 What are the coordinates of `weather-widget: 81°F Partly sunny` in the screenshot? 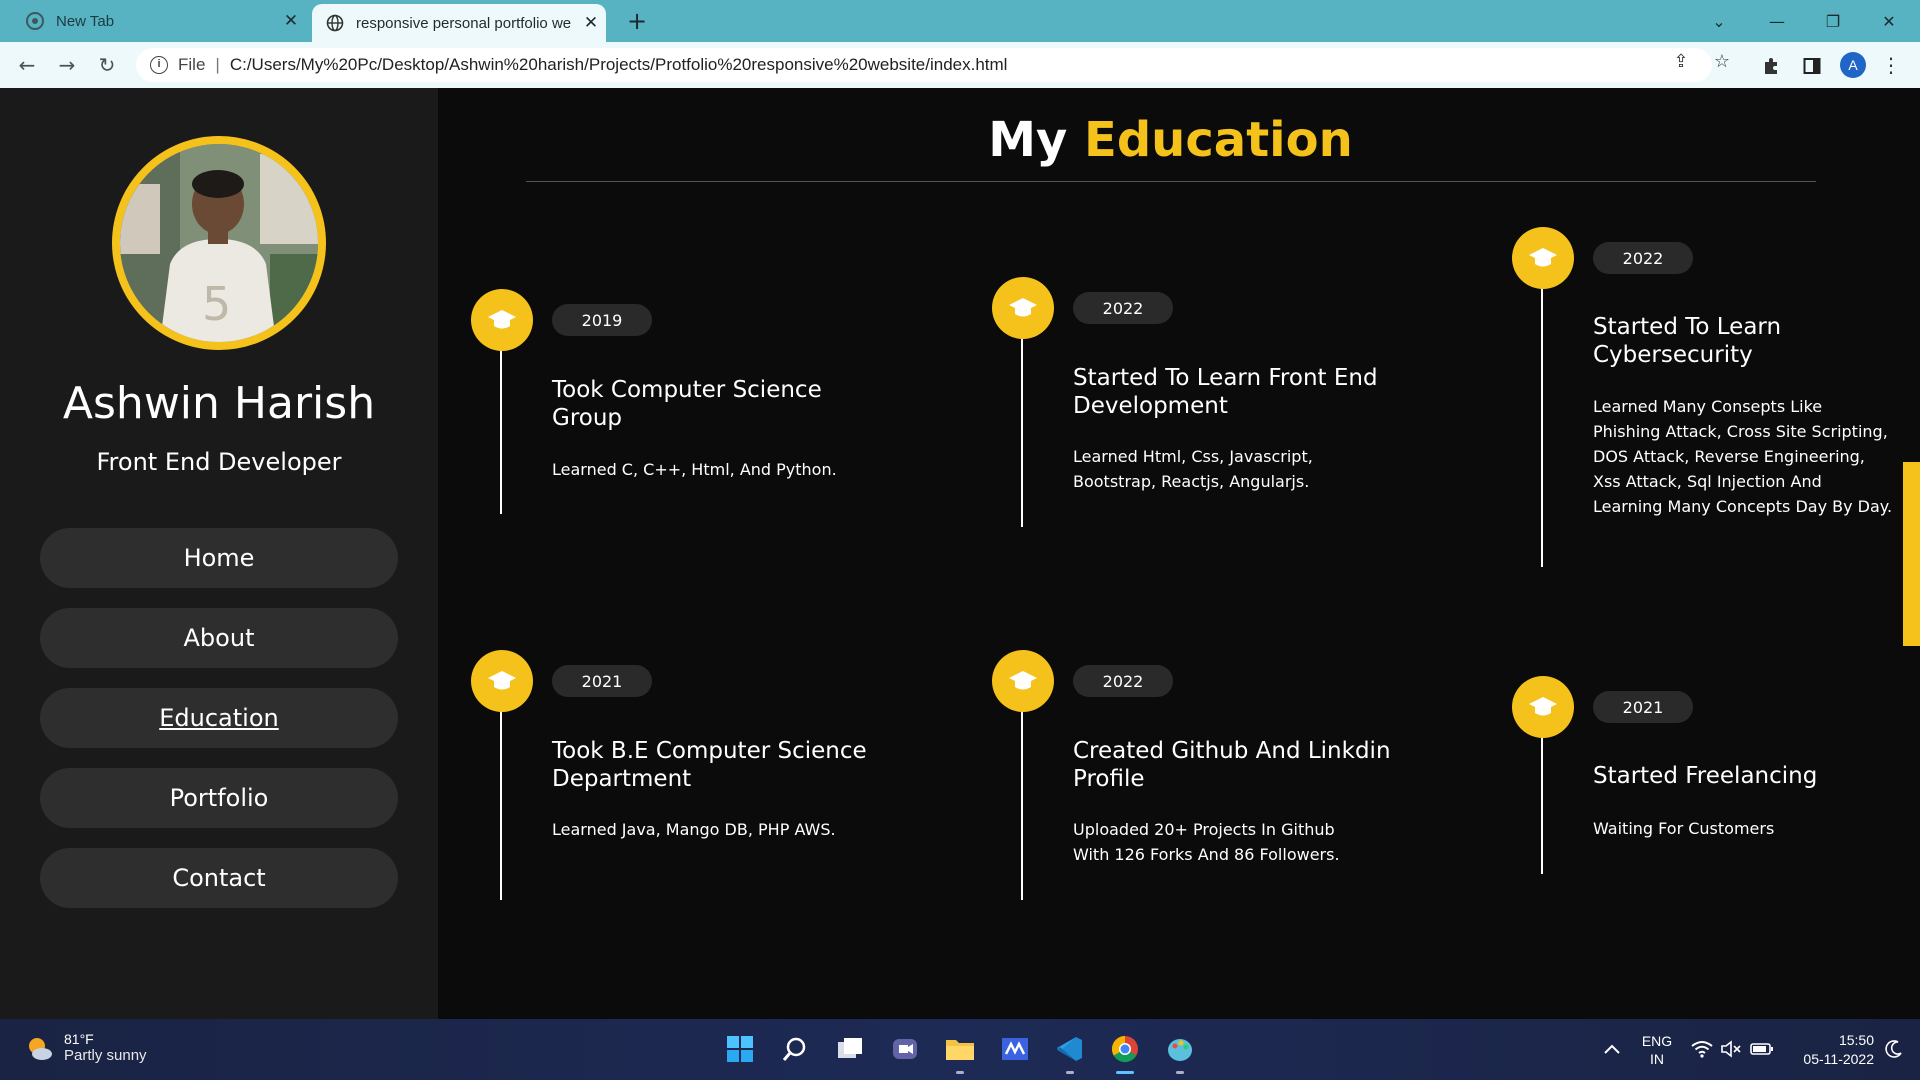 It's located at (85, 1048).